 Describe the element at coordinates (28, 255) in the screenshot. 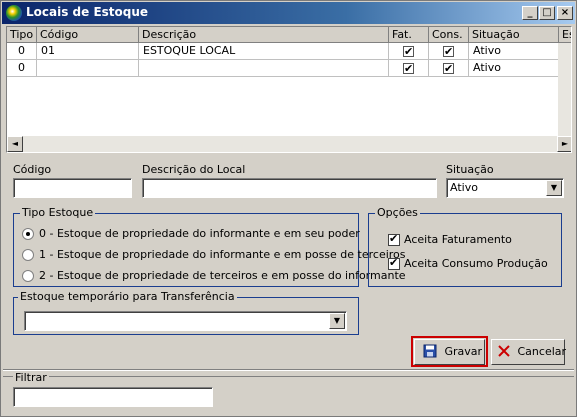

I see `tipo-1-radio` at that location.